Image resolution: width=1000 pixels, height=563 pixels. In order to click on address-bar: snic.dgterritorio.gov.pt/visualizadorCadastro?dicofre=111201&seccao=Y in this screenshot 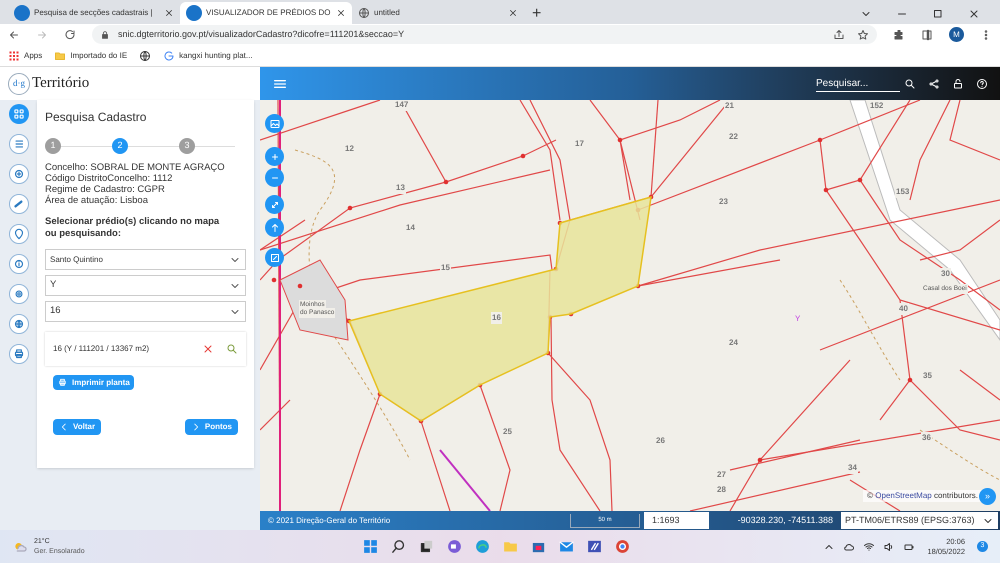, I will do `click(484, 34)`.